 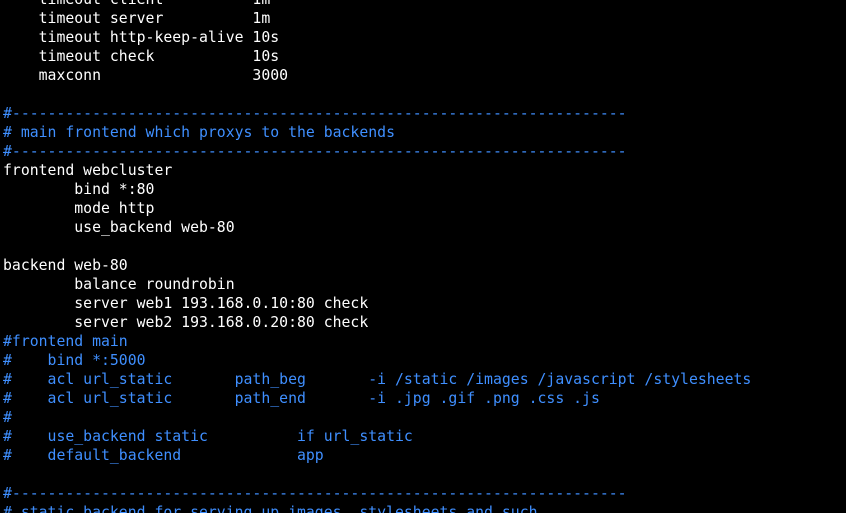 What do you see at coordinates (137, 18) in the screenshot?
I see `config-line: timeout server 1m` at bounding box center [137, 18].